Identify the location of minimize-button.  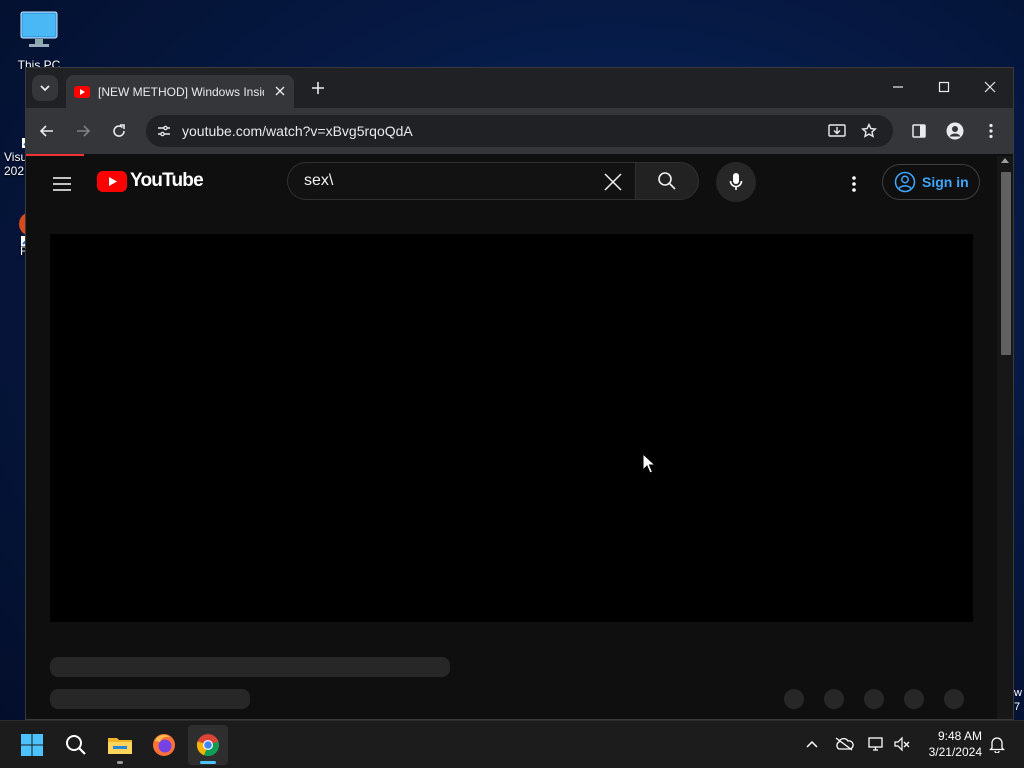
(898, 87).